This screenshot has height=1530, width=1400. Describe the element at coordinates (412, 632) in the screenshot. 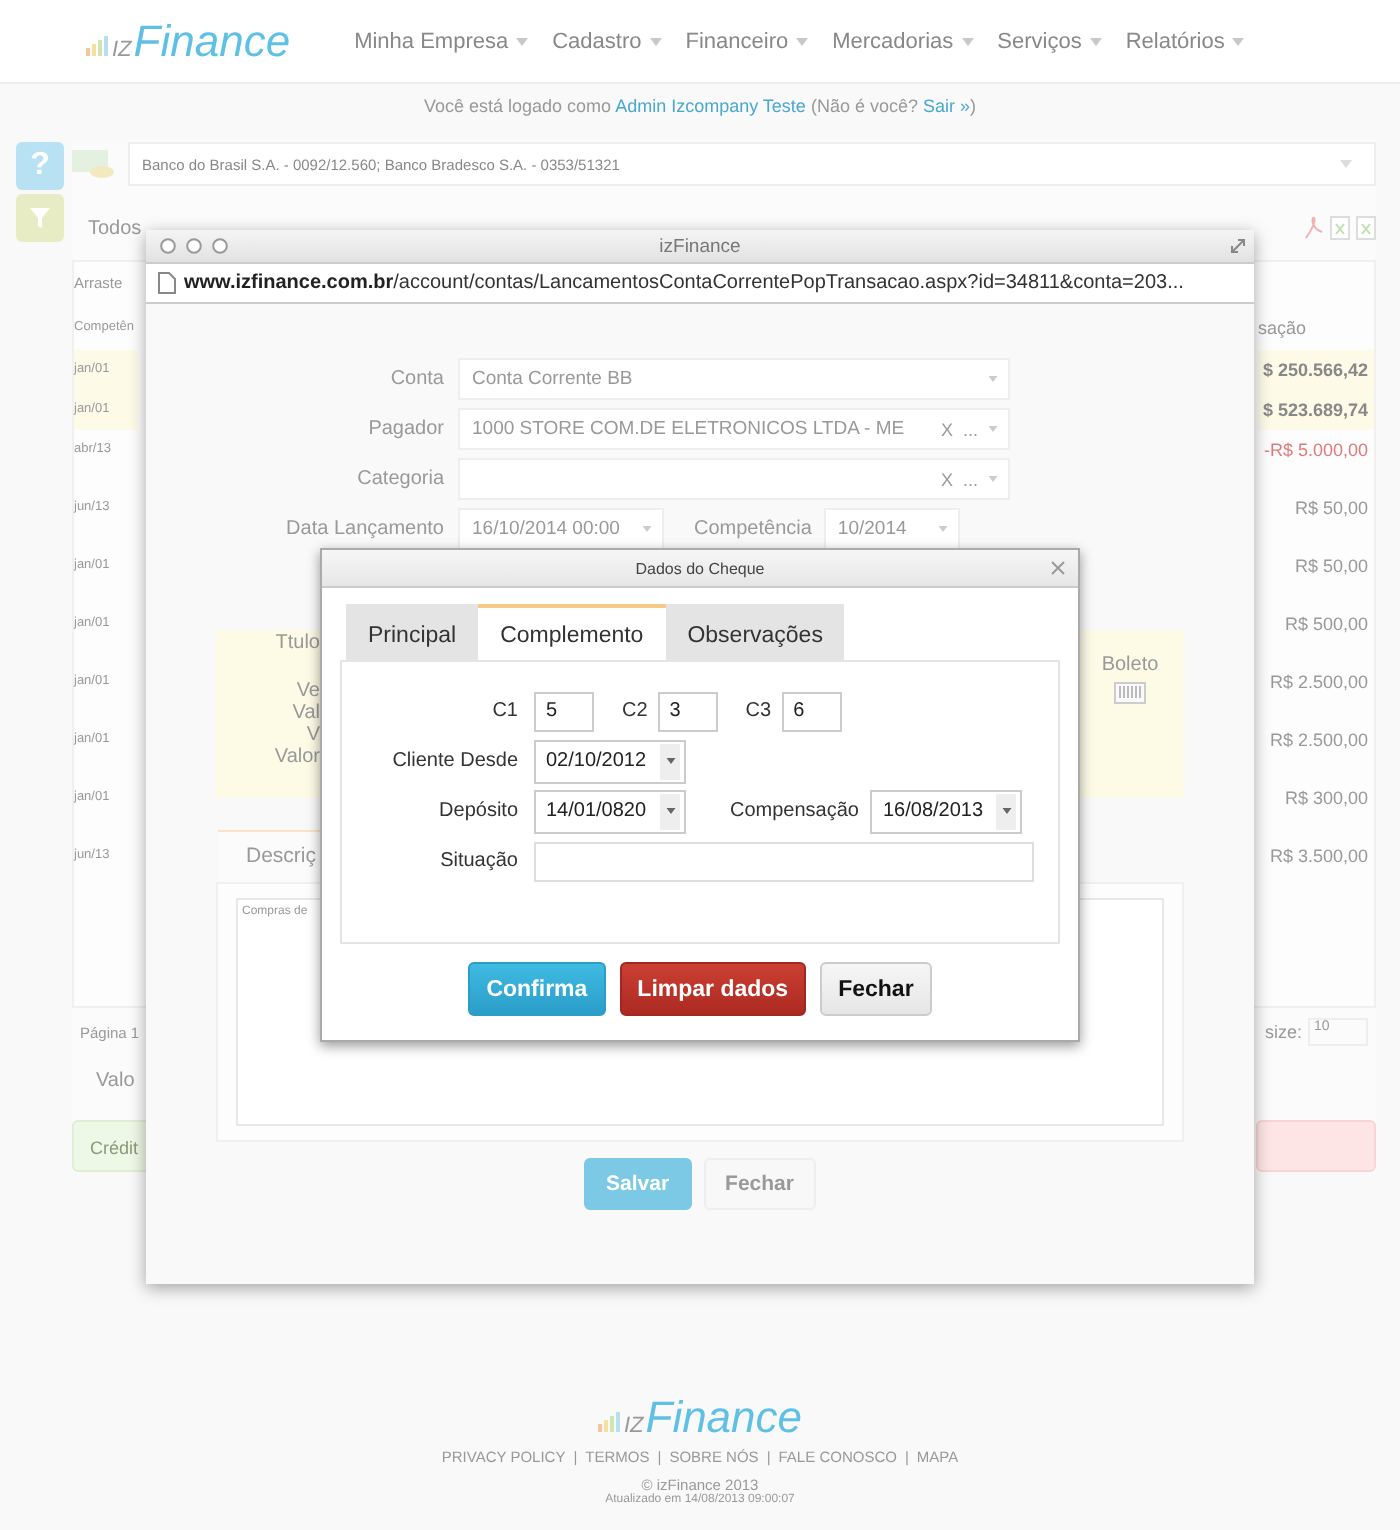

I see `tab: Principal` at that location.